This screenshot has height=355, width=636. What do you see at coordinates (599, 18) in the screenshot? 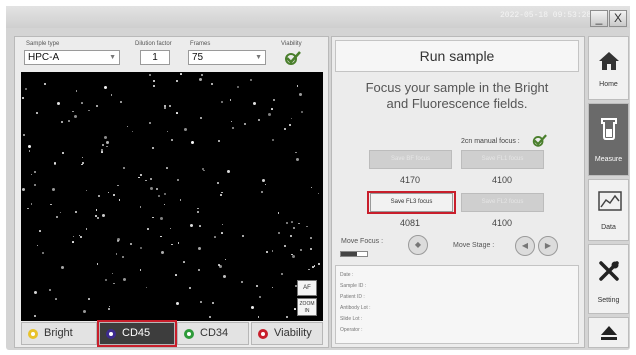
I see `minimize-button: _` at bounding box center [599, 18].